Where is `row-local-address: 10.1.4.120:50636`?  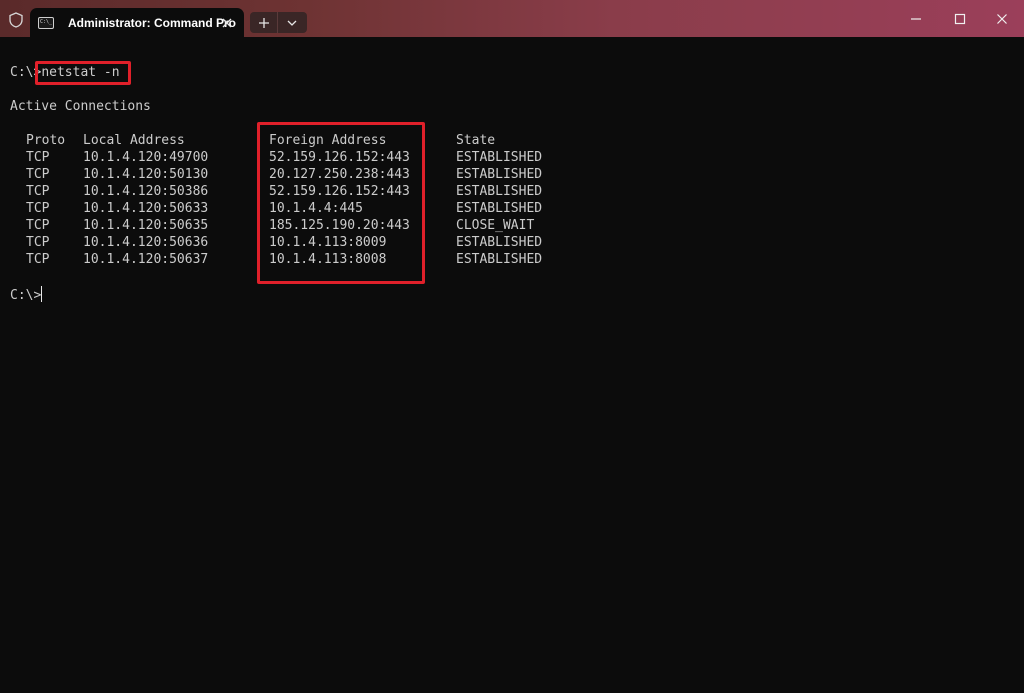
row-local-address: 10.1.4.120:50636 is located at coordinates (146, 242).